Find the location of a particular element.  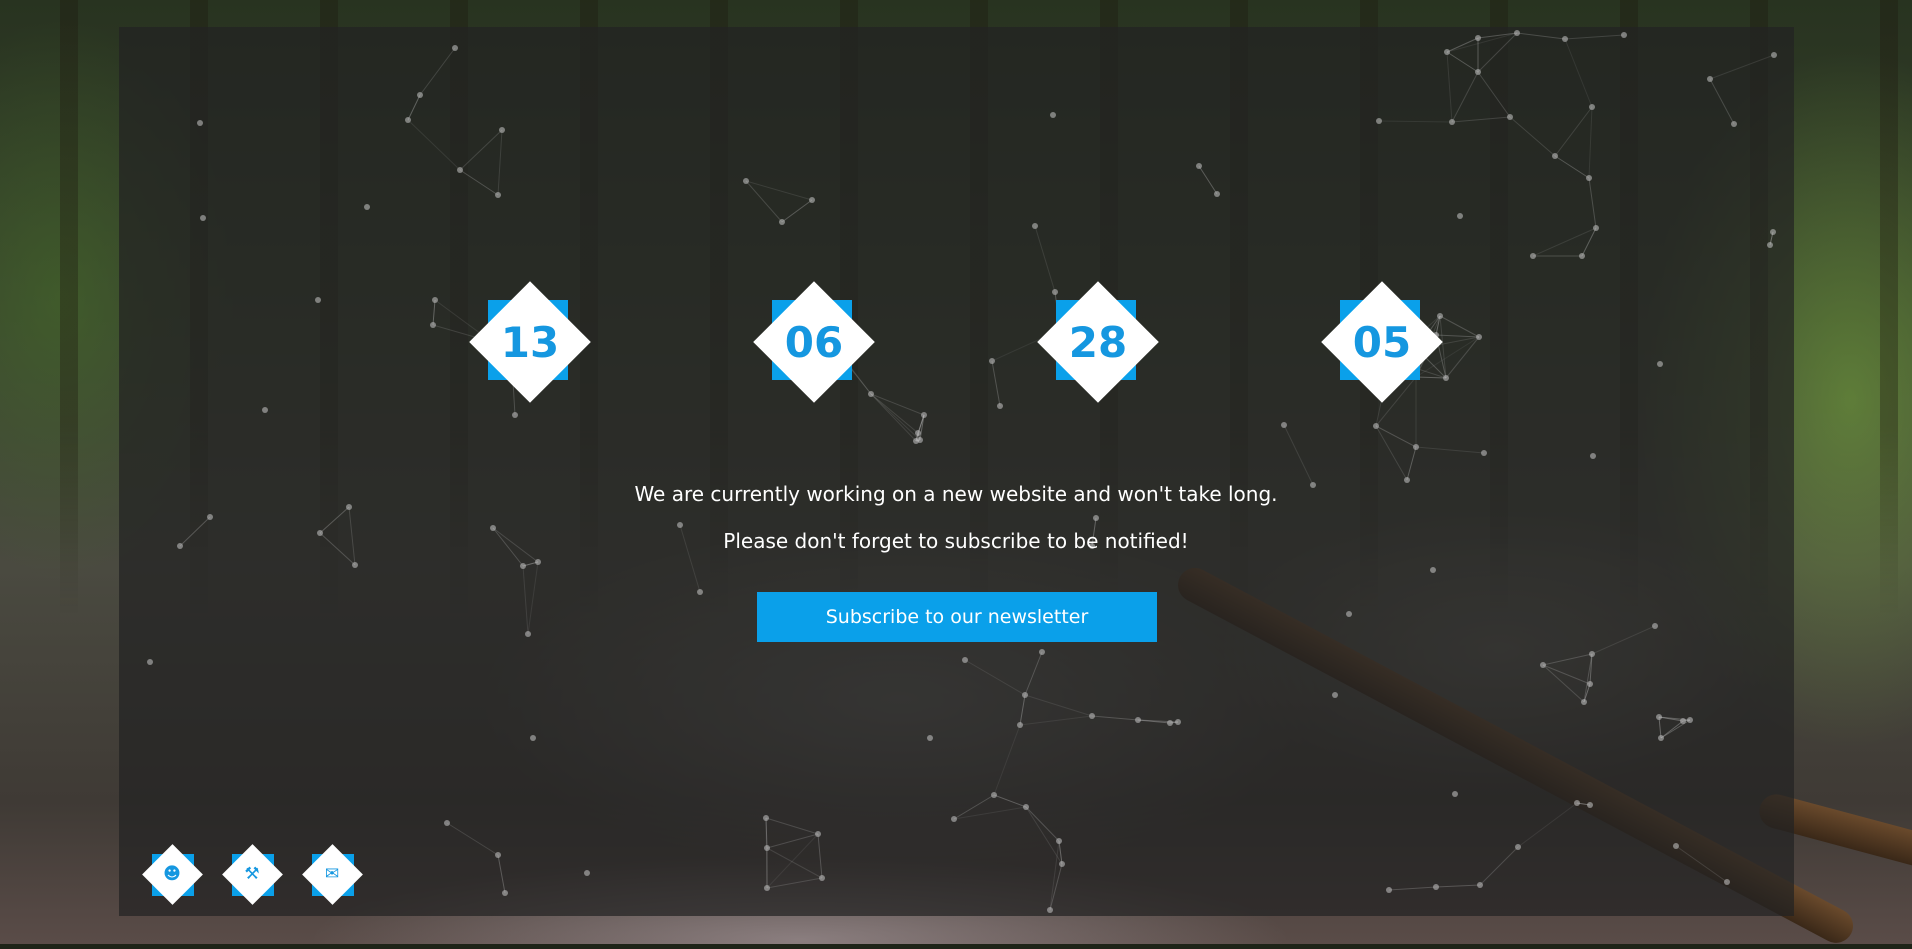

countdown-value: 05 is located at coordinates (1382, 342).